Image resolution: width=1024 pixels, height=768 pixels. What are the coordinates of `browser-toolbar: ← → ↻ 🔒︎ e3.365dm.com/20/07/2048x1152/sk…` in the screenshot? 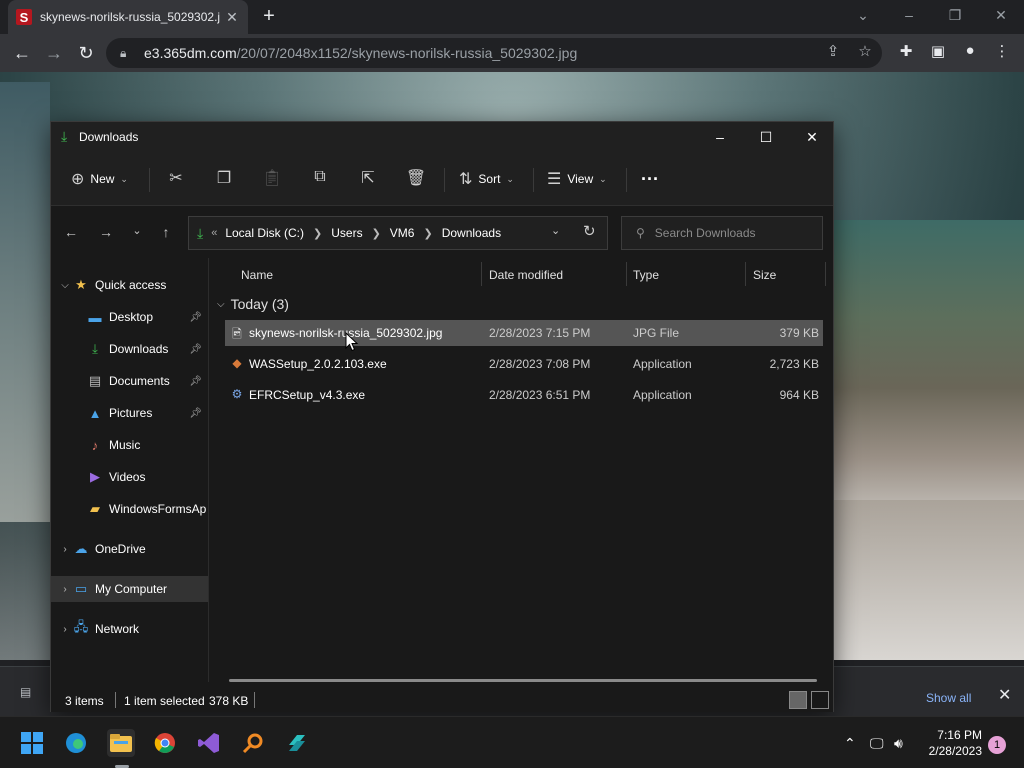 It's located at (512, 53).